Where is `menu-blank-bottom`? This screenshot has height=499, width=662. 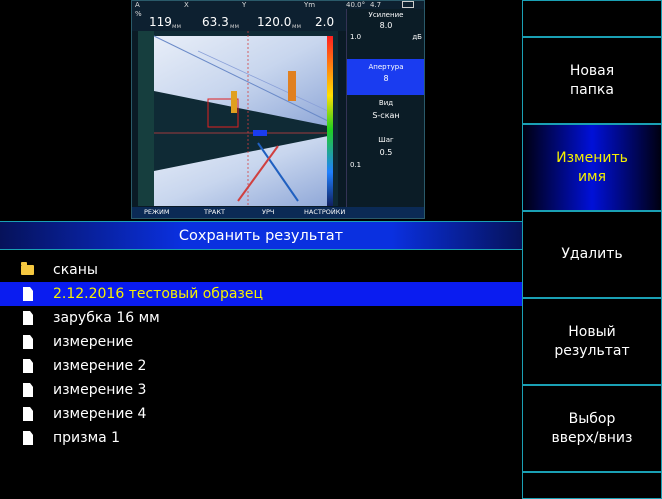
menu-blank-bottom is located at coordinates (592, 485).